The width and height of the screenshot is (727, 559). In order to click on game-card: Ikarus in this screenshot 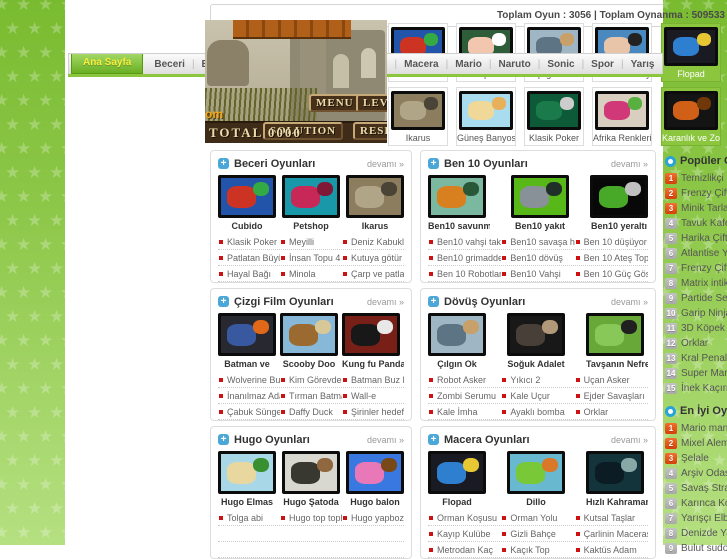, I will do `click(375, 203)`.